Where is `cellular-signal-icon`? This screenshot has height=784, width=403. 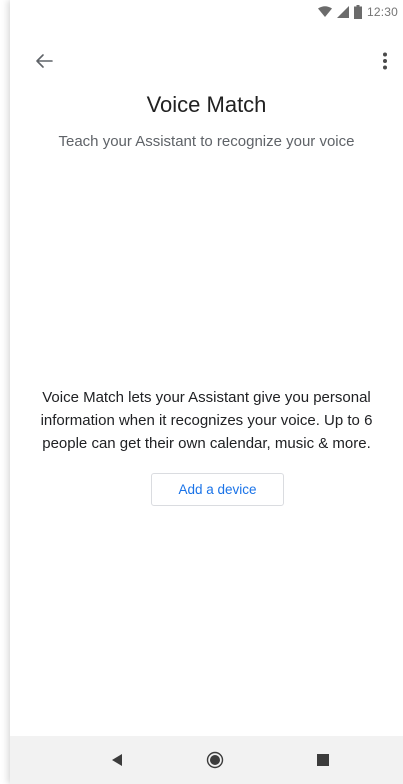
cellular-signal-icon is located at coordinates (342, 12).